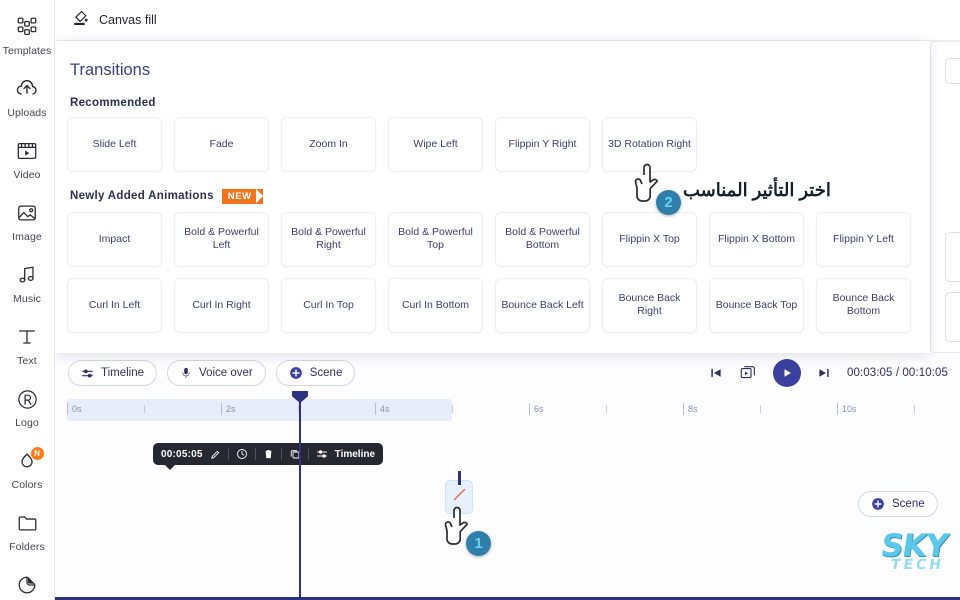  What do you see at coordinates (757, 190) in the screenshot?
I see `arabic-instruction-text: اختر التأثير المناسب` at bounding box center [757, 190].